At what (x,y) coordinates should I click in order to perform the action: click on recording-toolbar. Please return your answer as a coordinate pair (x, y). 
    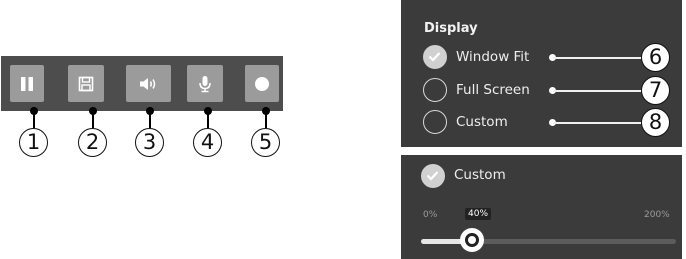
    Looking at the image, I should click on (142, 83).